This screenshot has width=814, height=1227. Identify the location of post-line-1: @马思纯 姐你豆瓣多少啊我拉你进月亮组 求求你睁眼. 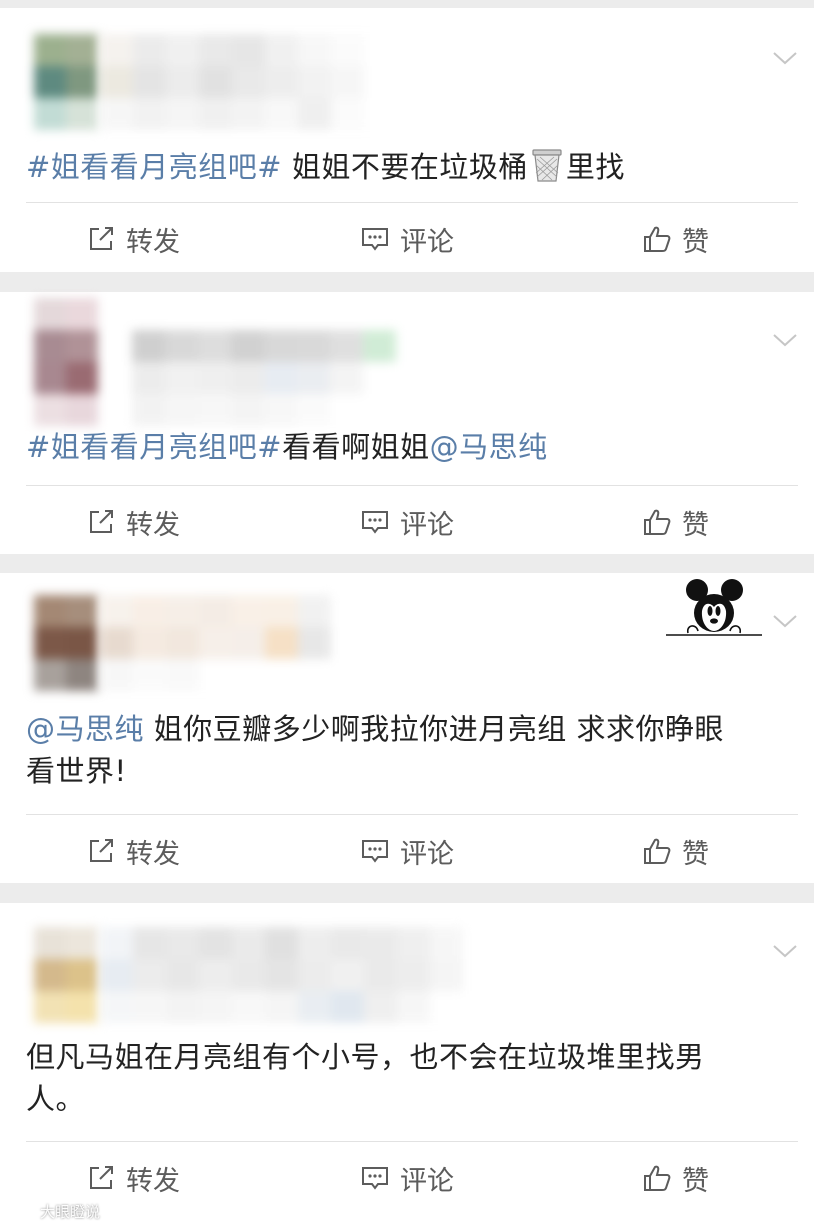
(410, 729).